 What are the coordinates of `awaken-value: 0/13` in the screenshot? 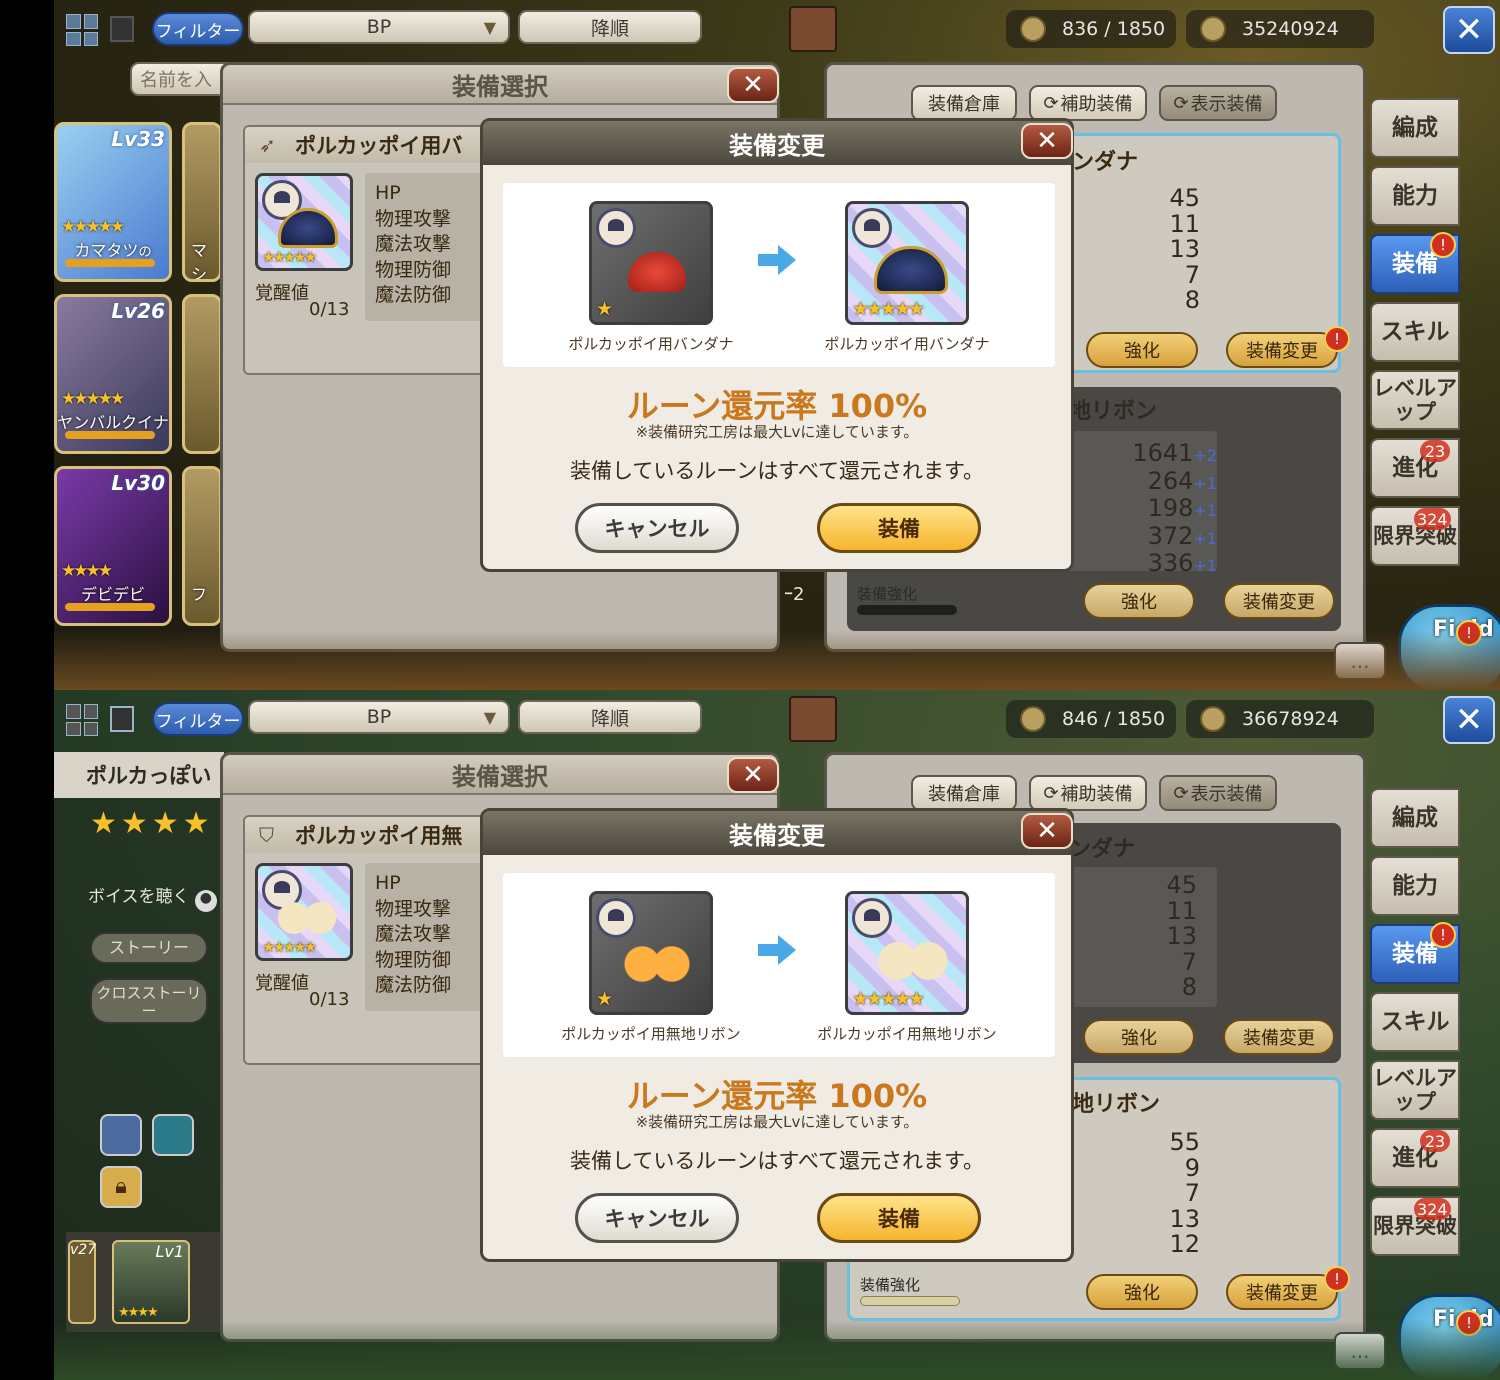 It's located at (329, 309).